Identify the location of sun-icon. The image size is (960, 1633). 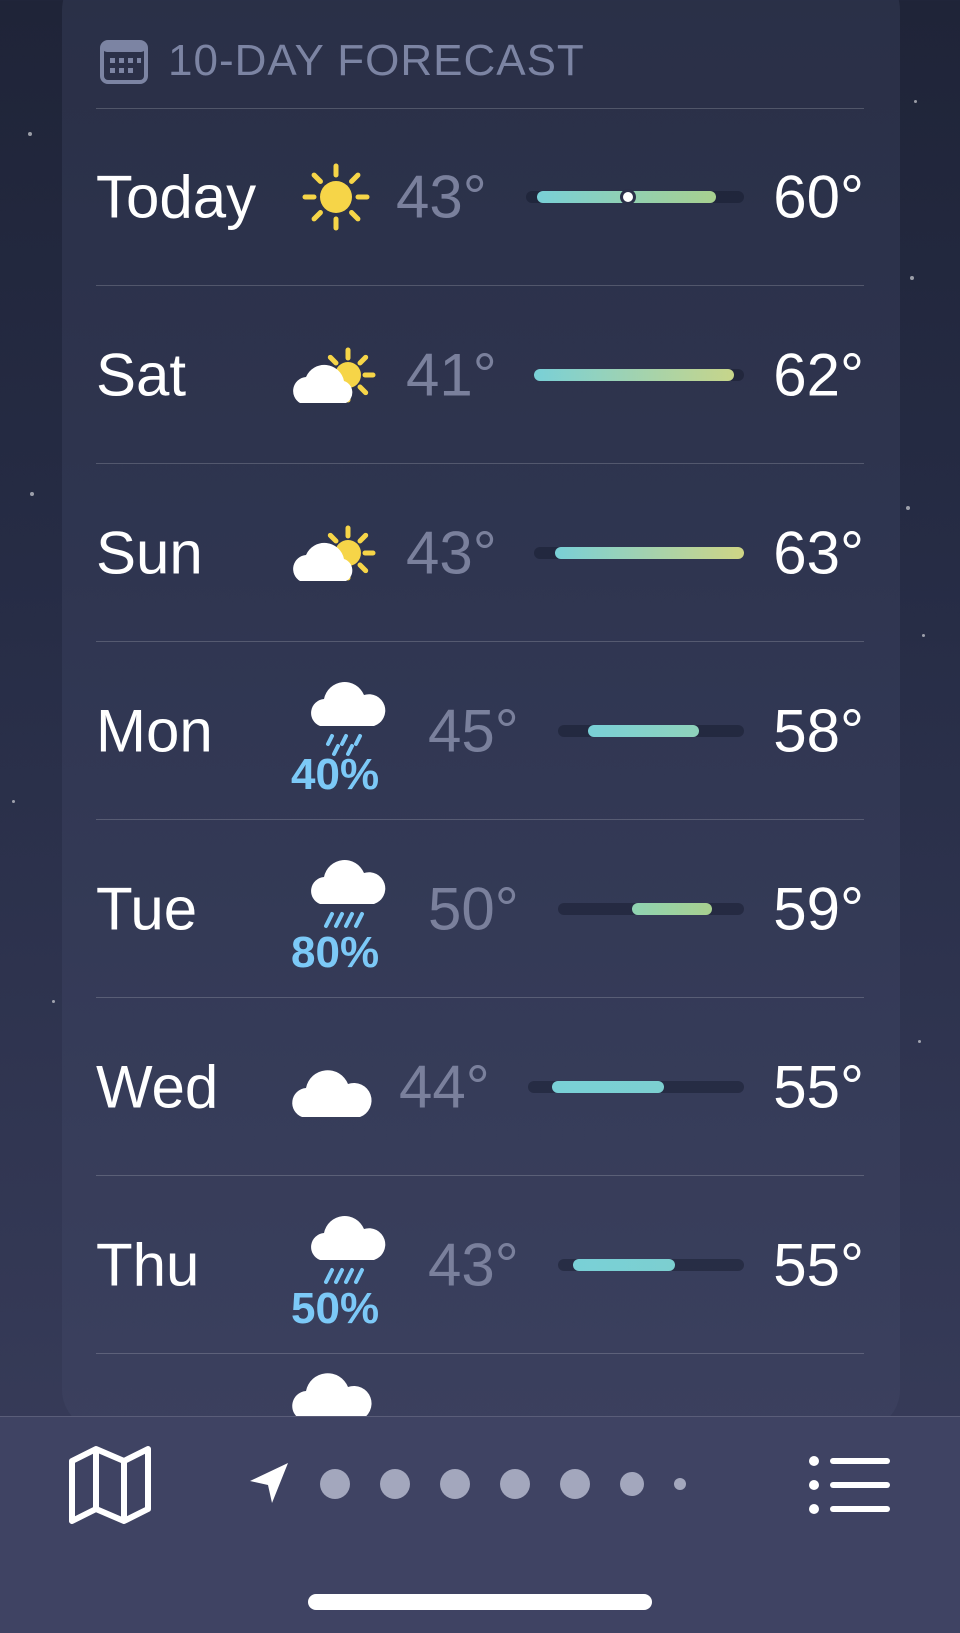
(341, 197).